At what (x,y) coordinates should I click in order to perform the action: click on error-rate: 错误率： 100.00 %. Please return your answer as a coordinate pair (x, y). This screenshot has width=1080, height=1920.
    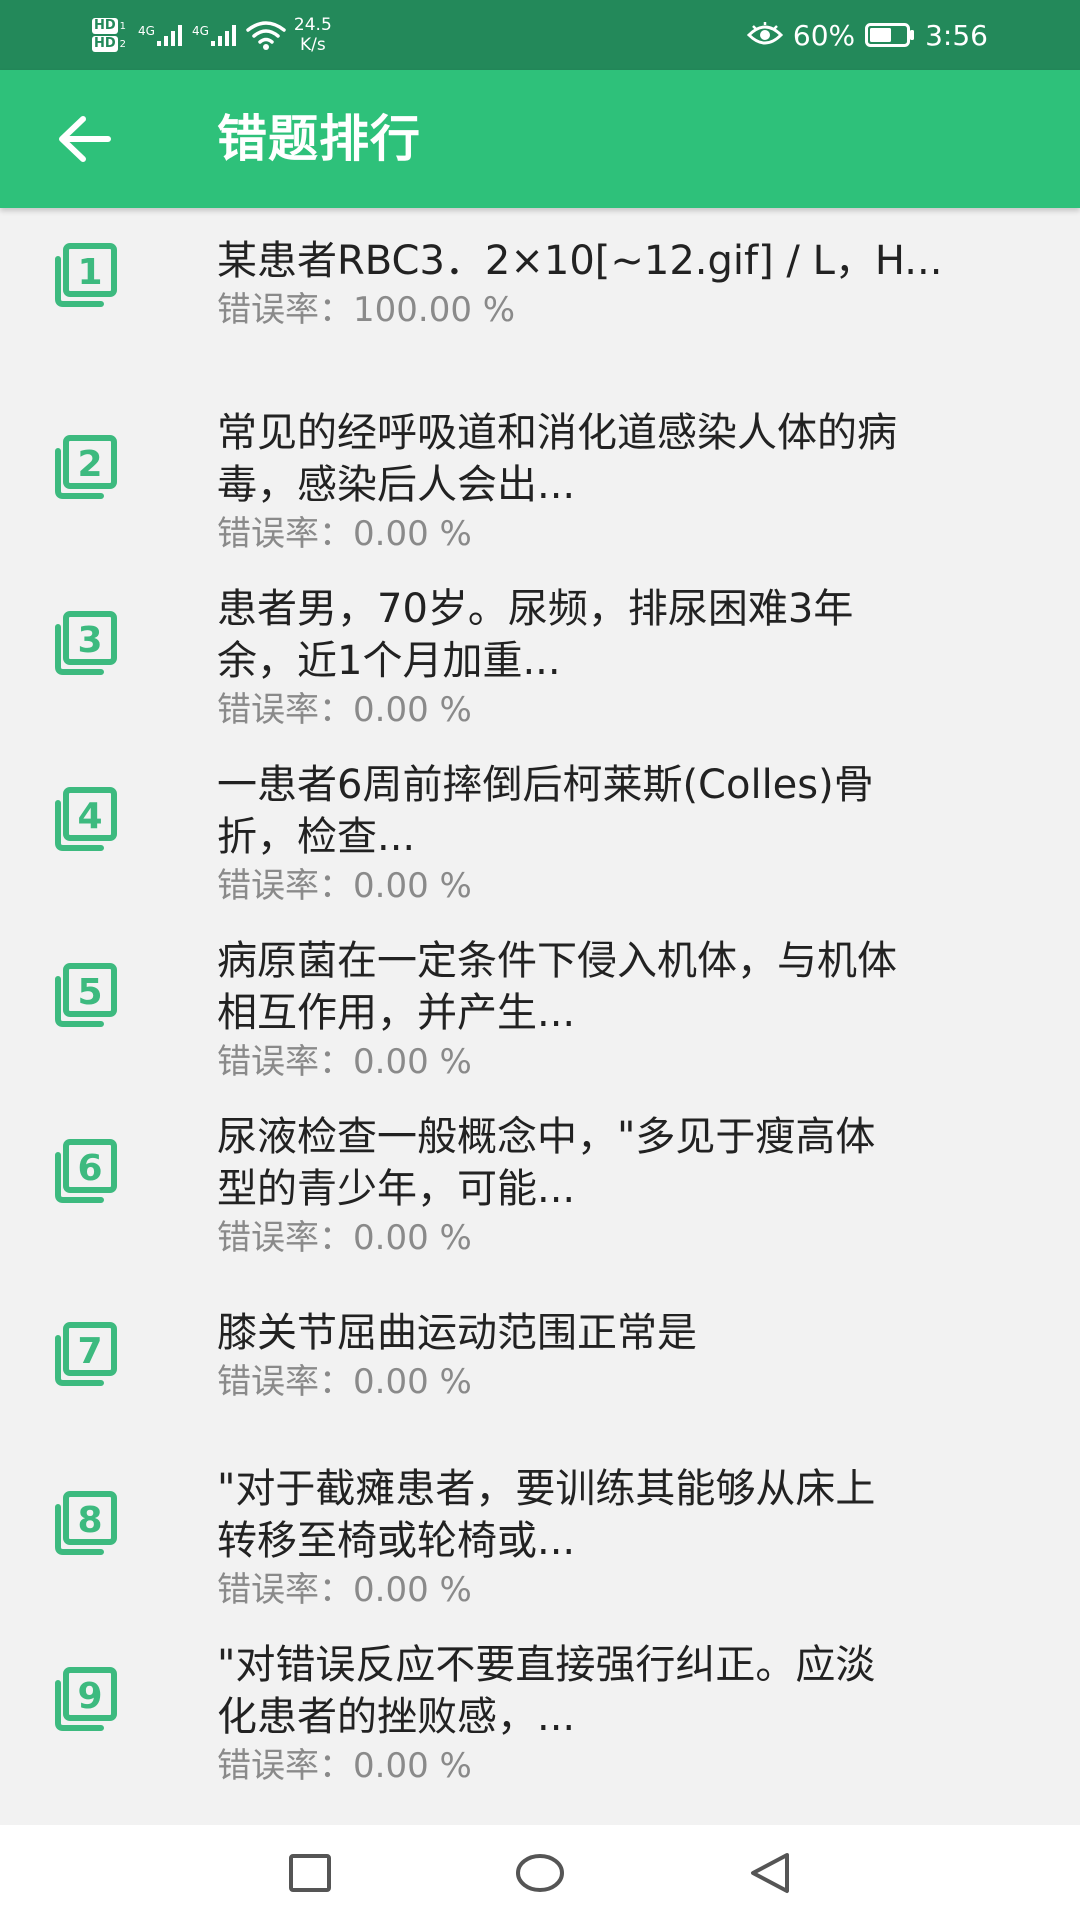
    Looking at the image, I should click on (627, 310).